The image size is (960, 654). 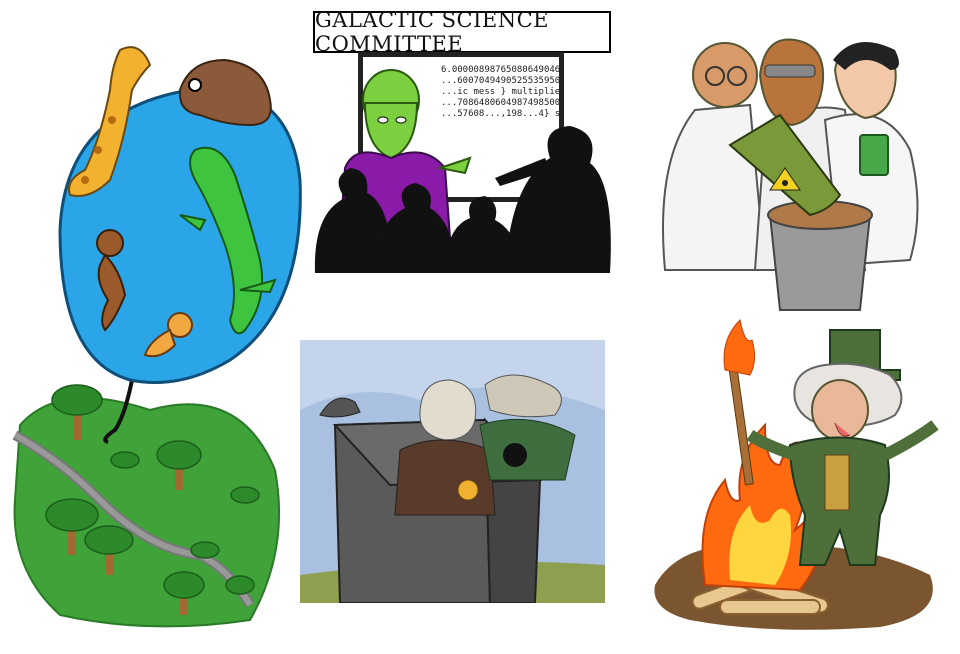 I want to click on tower-illustration, so click(x=452, y=471).